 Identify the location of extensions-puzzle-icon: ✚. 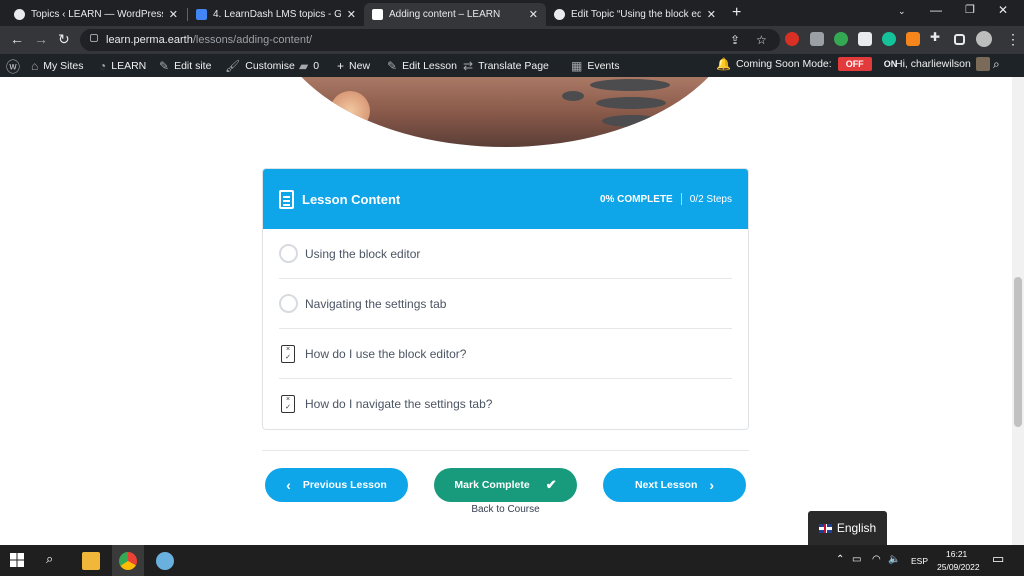
(937, 37).